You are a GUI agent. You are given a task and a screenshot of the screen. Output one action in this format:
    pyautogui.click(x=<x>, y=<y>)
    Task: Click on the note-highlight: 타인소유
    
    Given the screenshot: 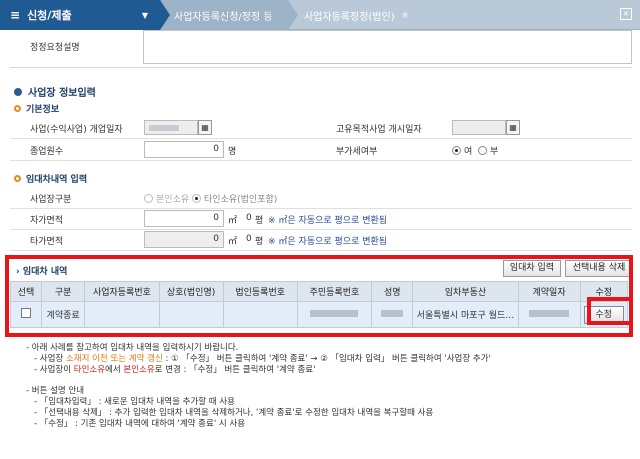 What is the action you would take?
    pyautogui.click(x=89, y=370)
    